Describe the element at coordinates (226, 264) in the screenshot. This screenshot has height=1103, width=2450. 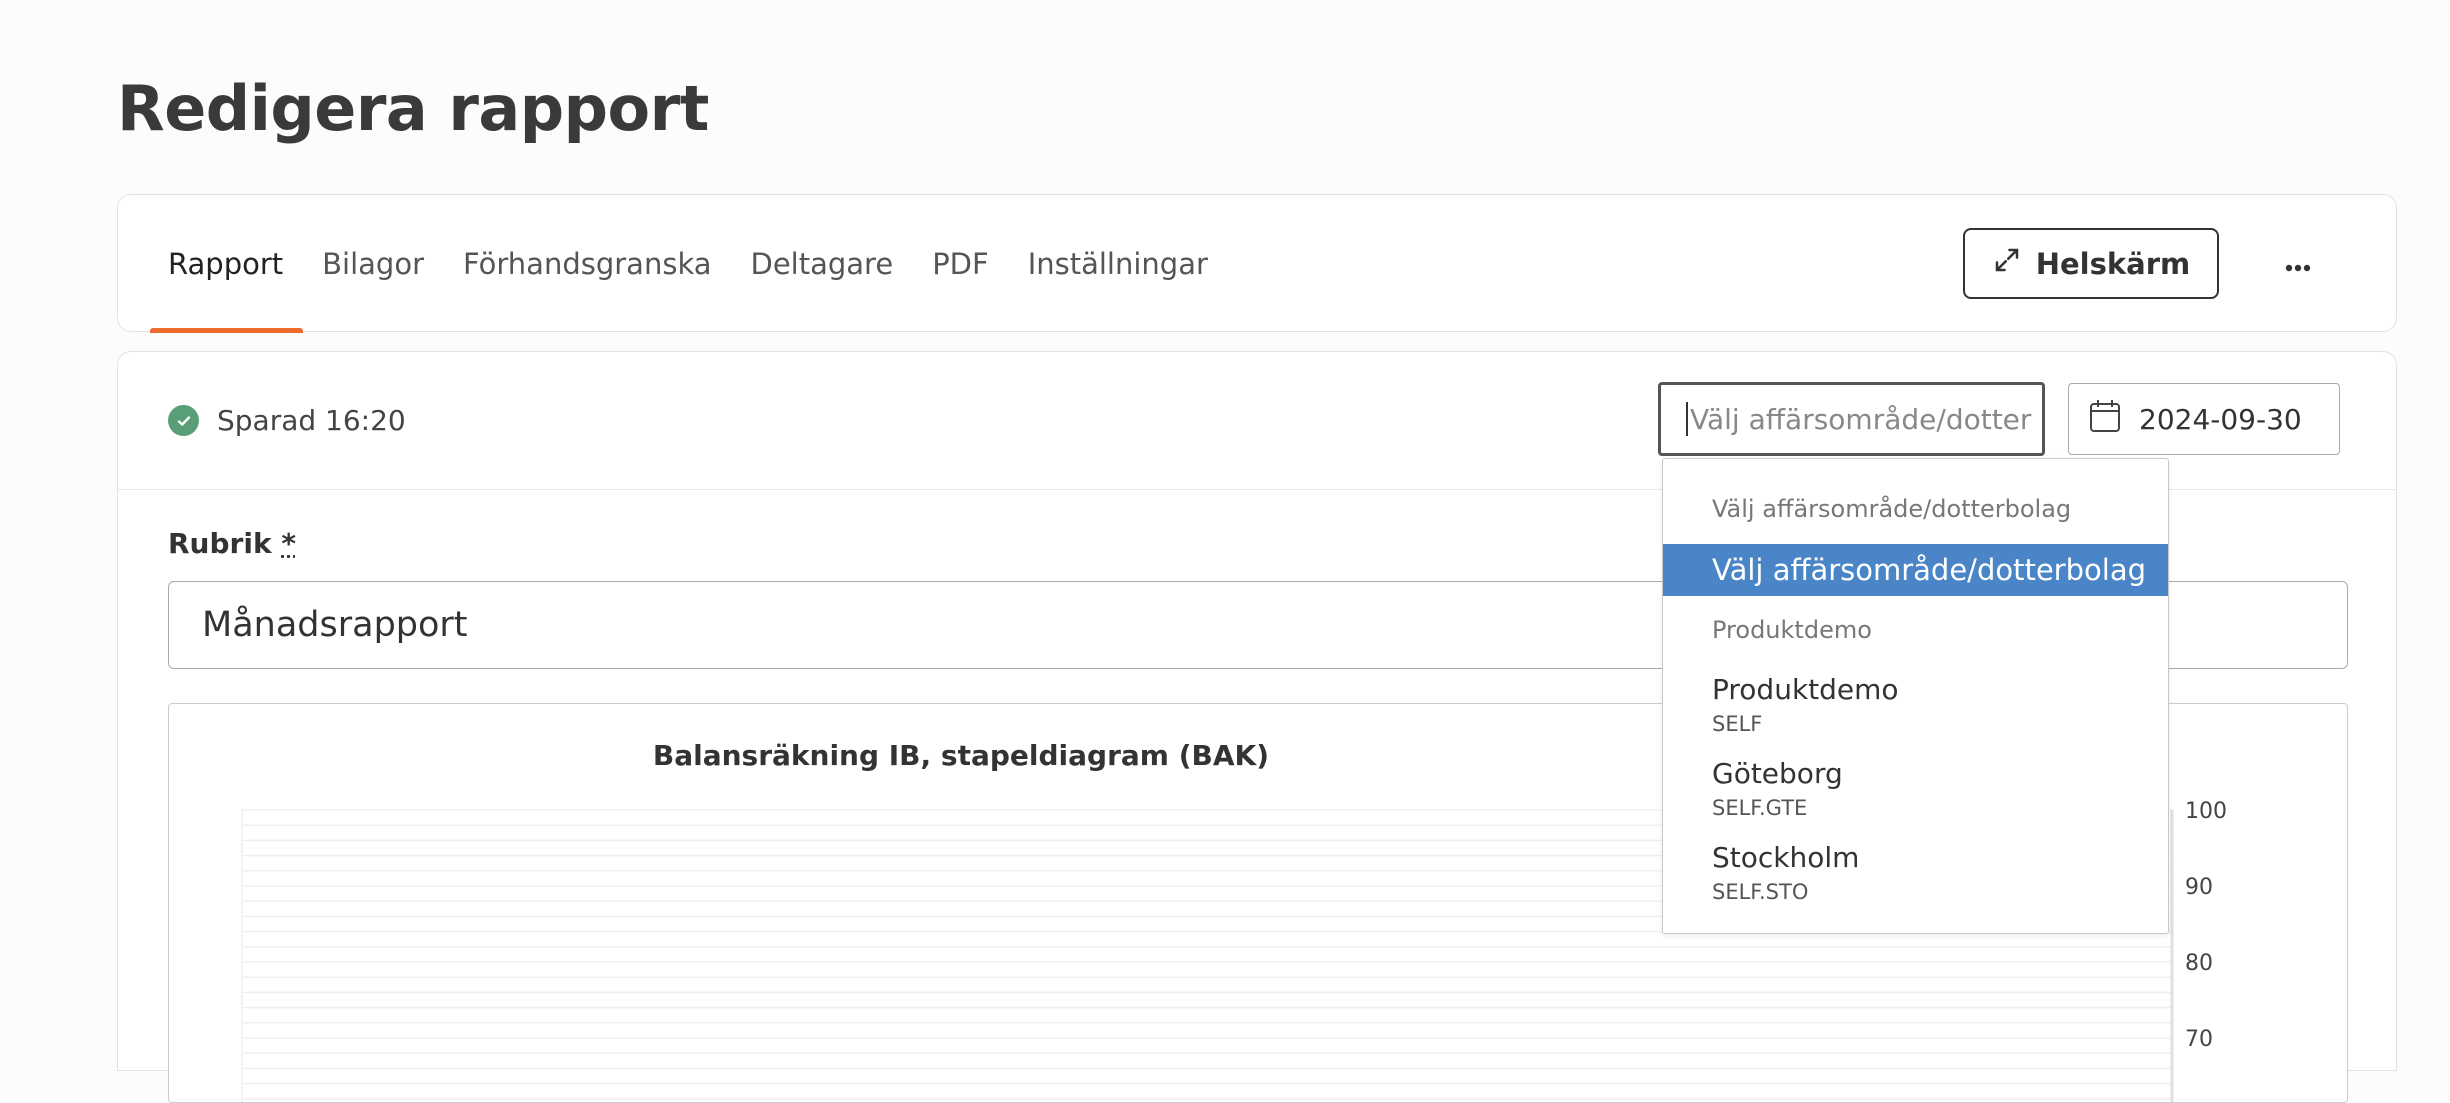
I see `tab-rapport: Rapport` at that location.